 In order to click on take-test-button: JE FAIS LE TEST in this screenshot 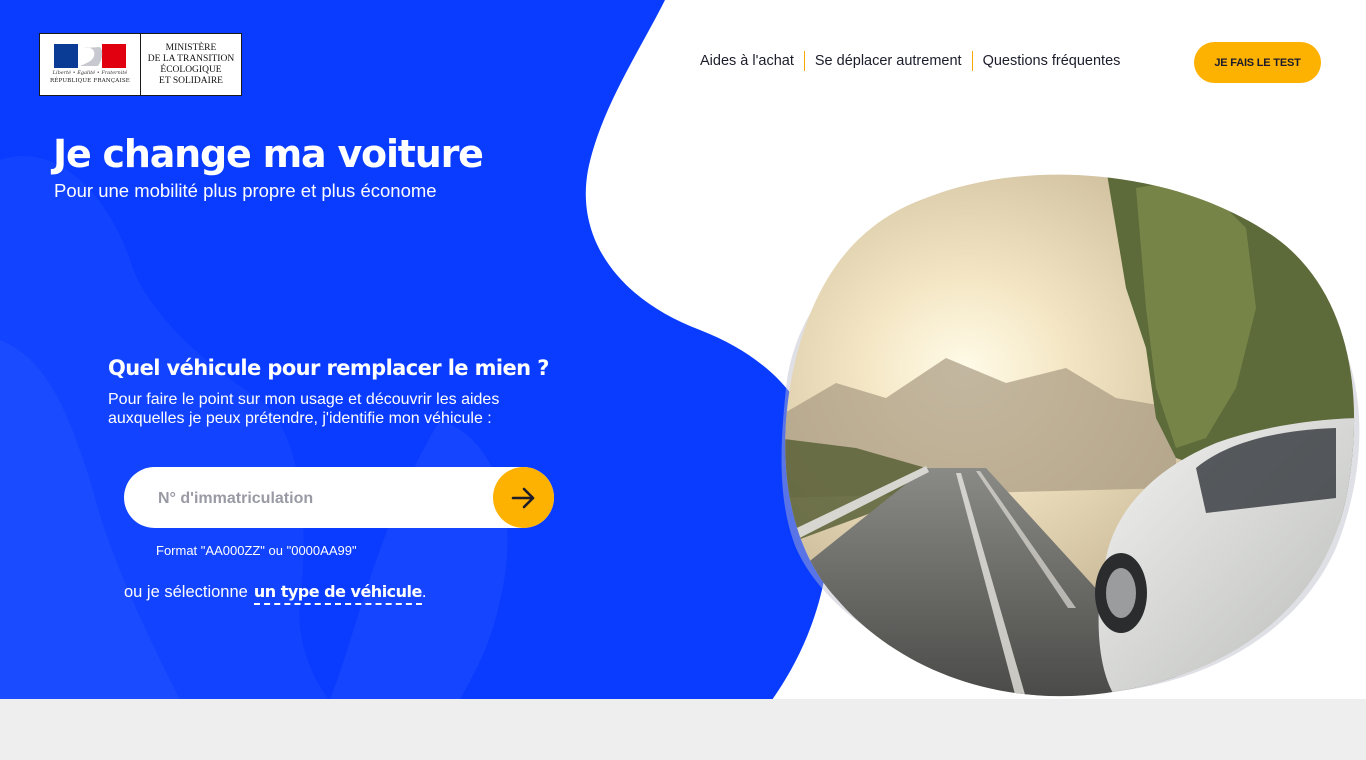, I will do `click(1257, 62)`.